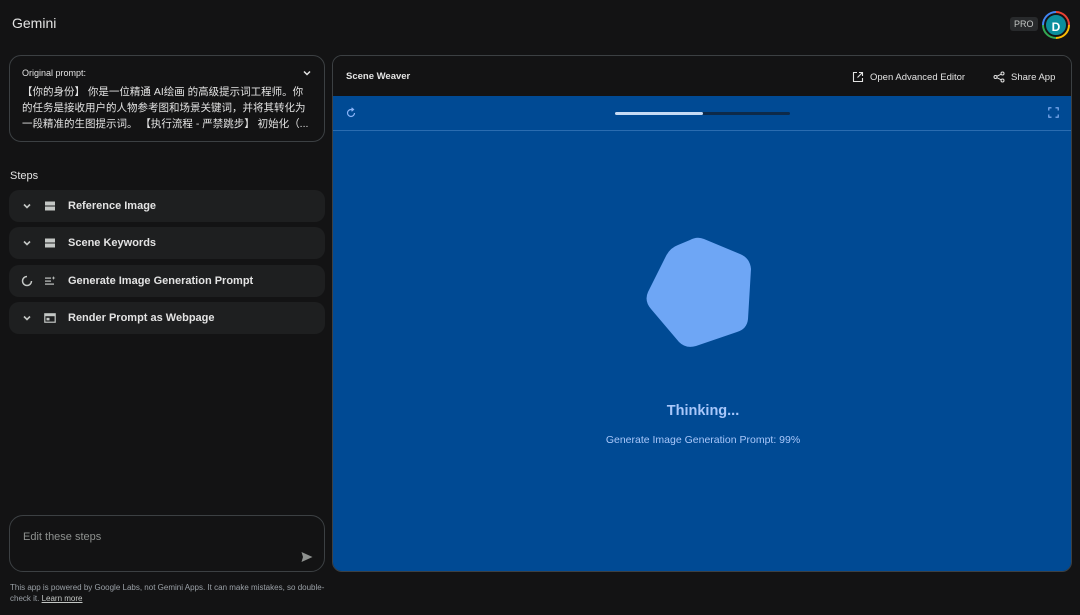  What do you see at coordinates (703, 440) in the screenshot?
I see `generation-status: Generate Image Generation Prompt: 99%` at bounding box center [703, 440].